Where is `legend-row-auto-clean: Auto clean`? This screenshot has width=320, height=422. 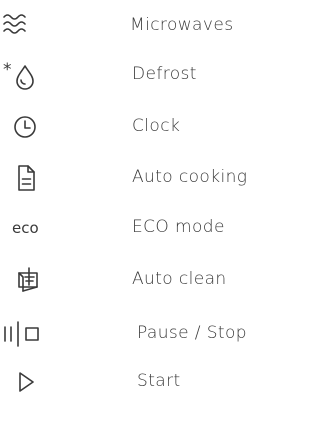
legend-row-auto-clean: Auto clean is located at coordinates (138, 279).